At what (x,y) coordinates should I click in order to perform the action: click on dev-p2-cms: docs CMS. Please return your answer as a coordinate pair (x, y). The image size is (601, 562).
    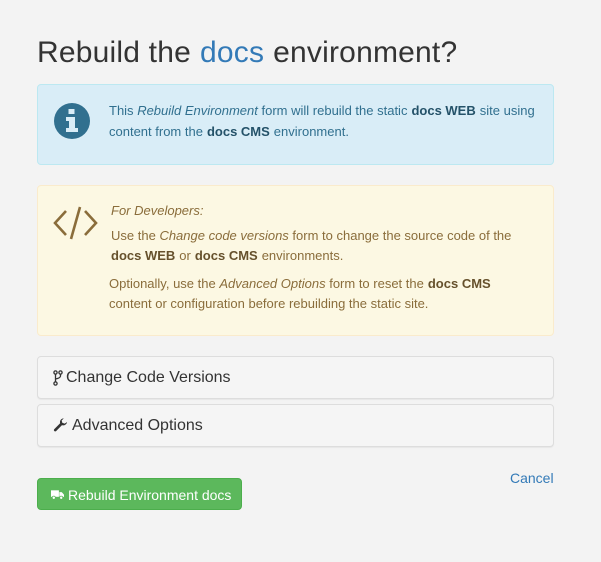
    Looking at the image, I should click on (459, 283).